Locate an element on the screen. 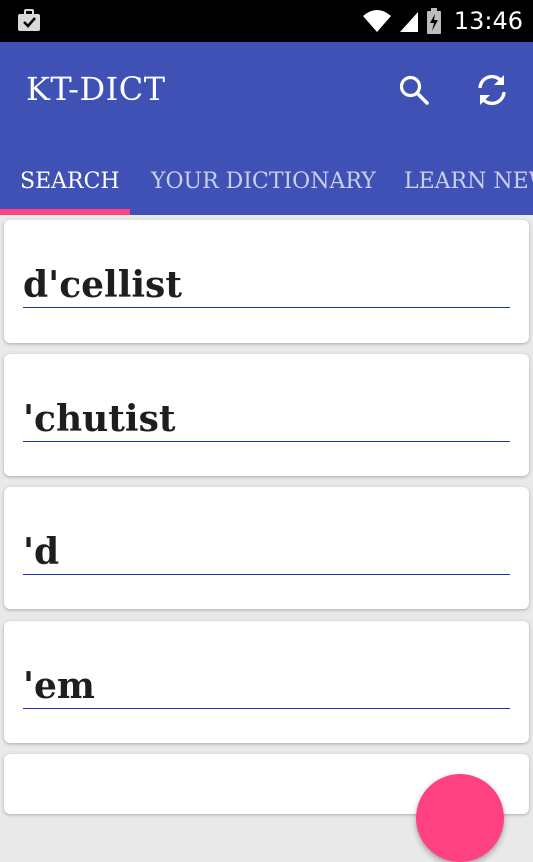  sync-button is located at coordinates (492, 90).